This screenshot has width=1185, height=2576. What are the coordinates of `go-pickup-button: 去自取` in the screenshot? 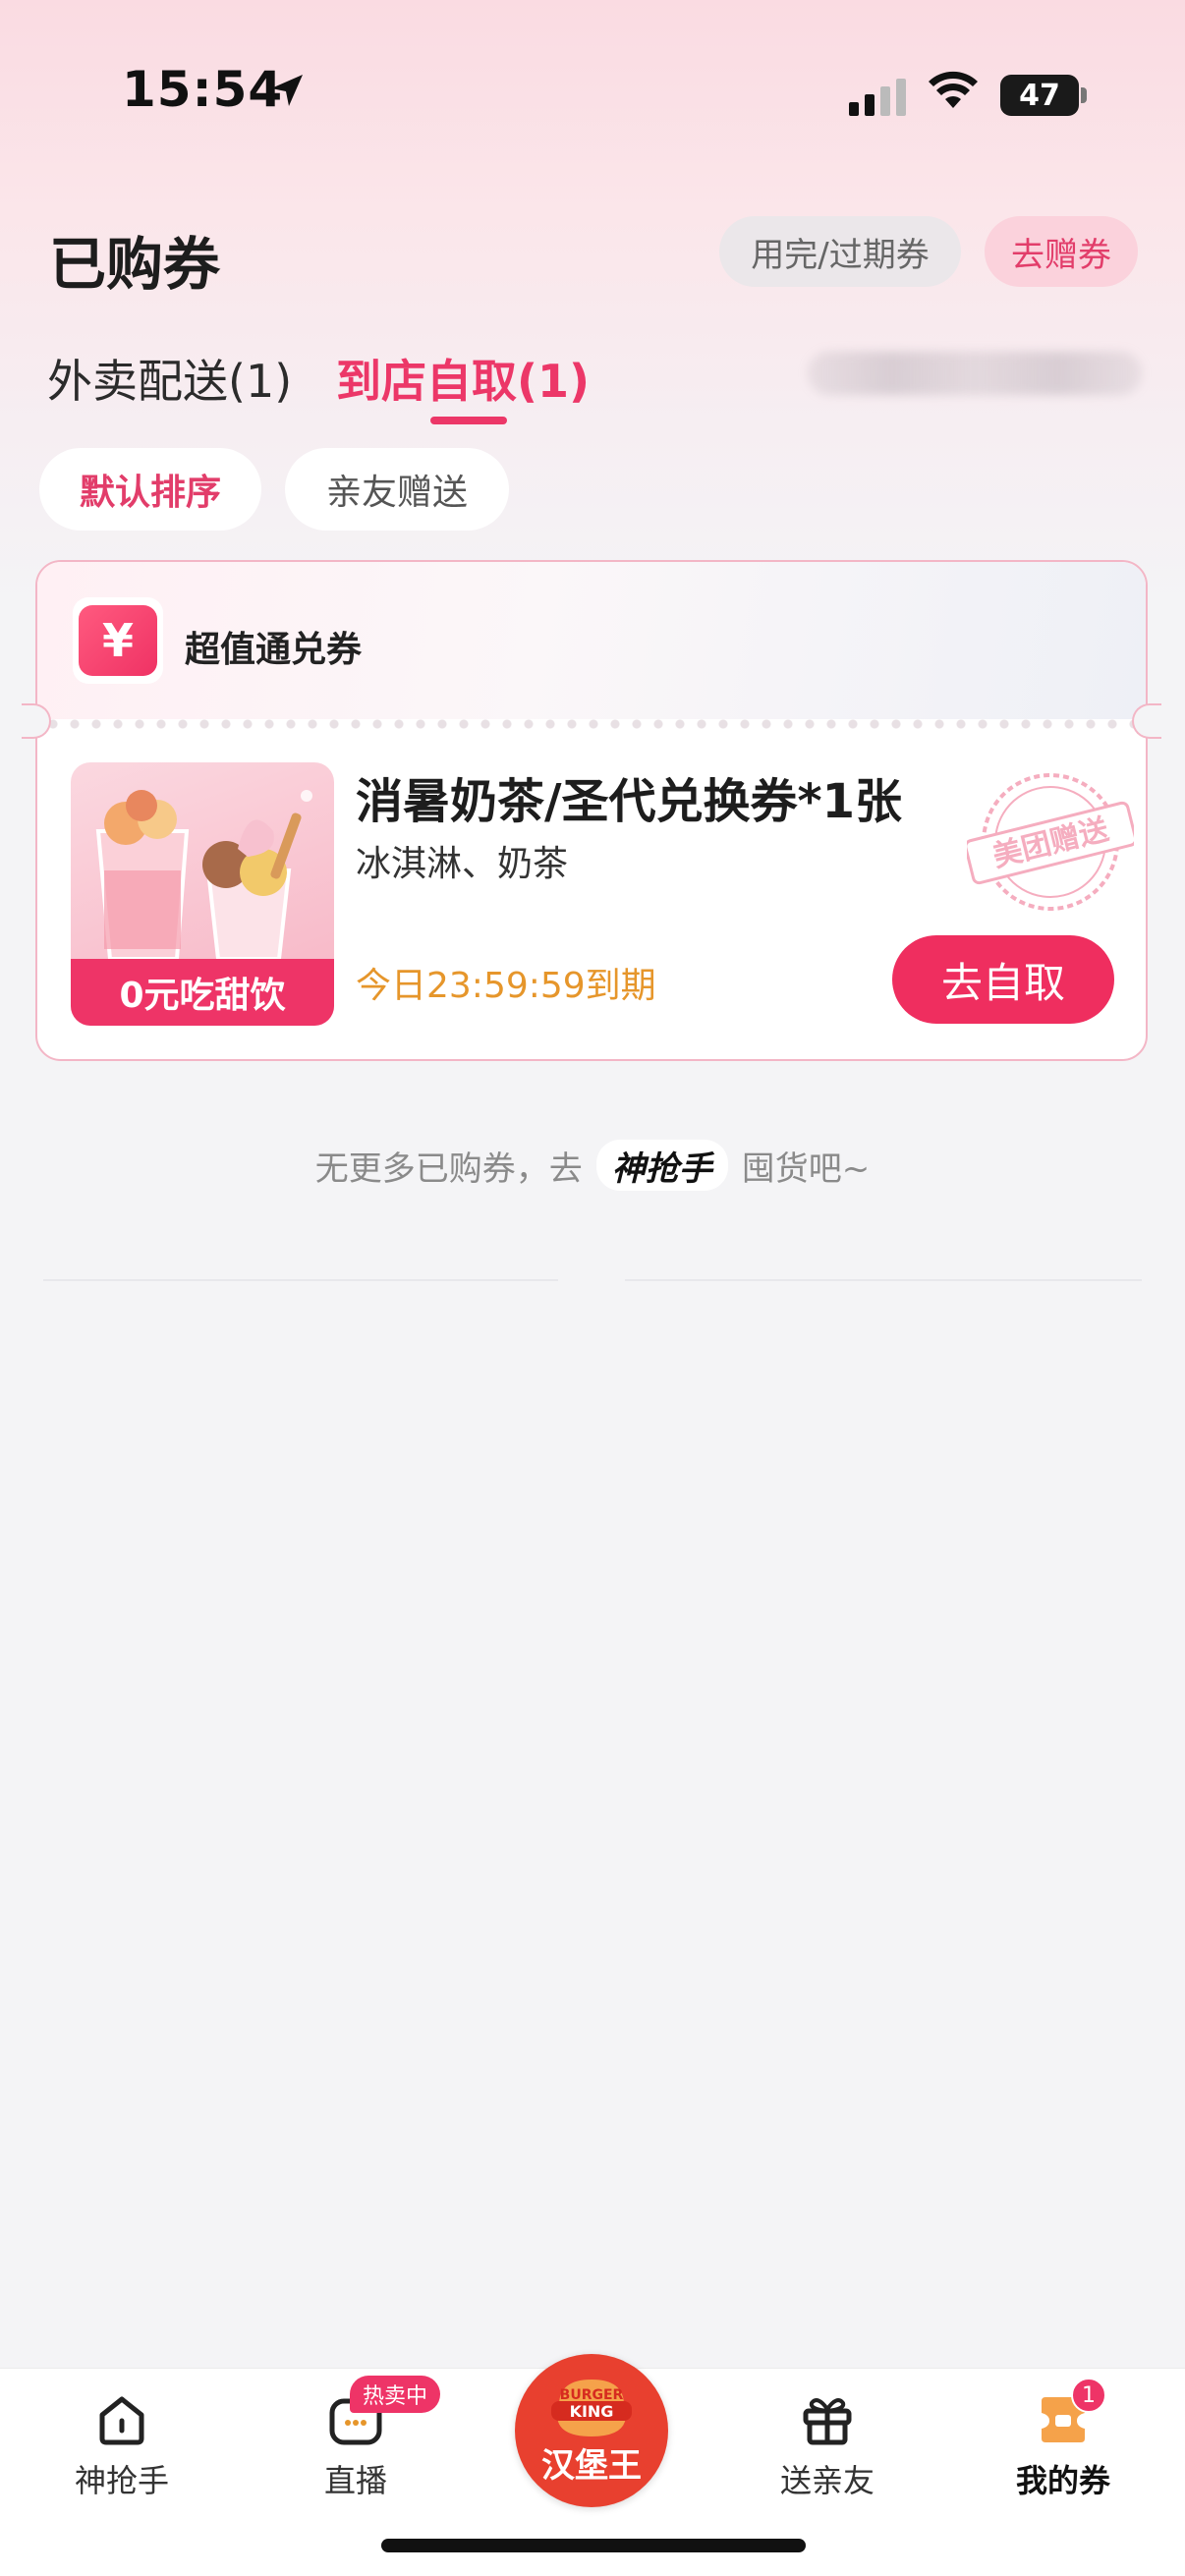 It's located at (1003, 979).